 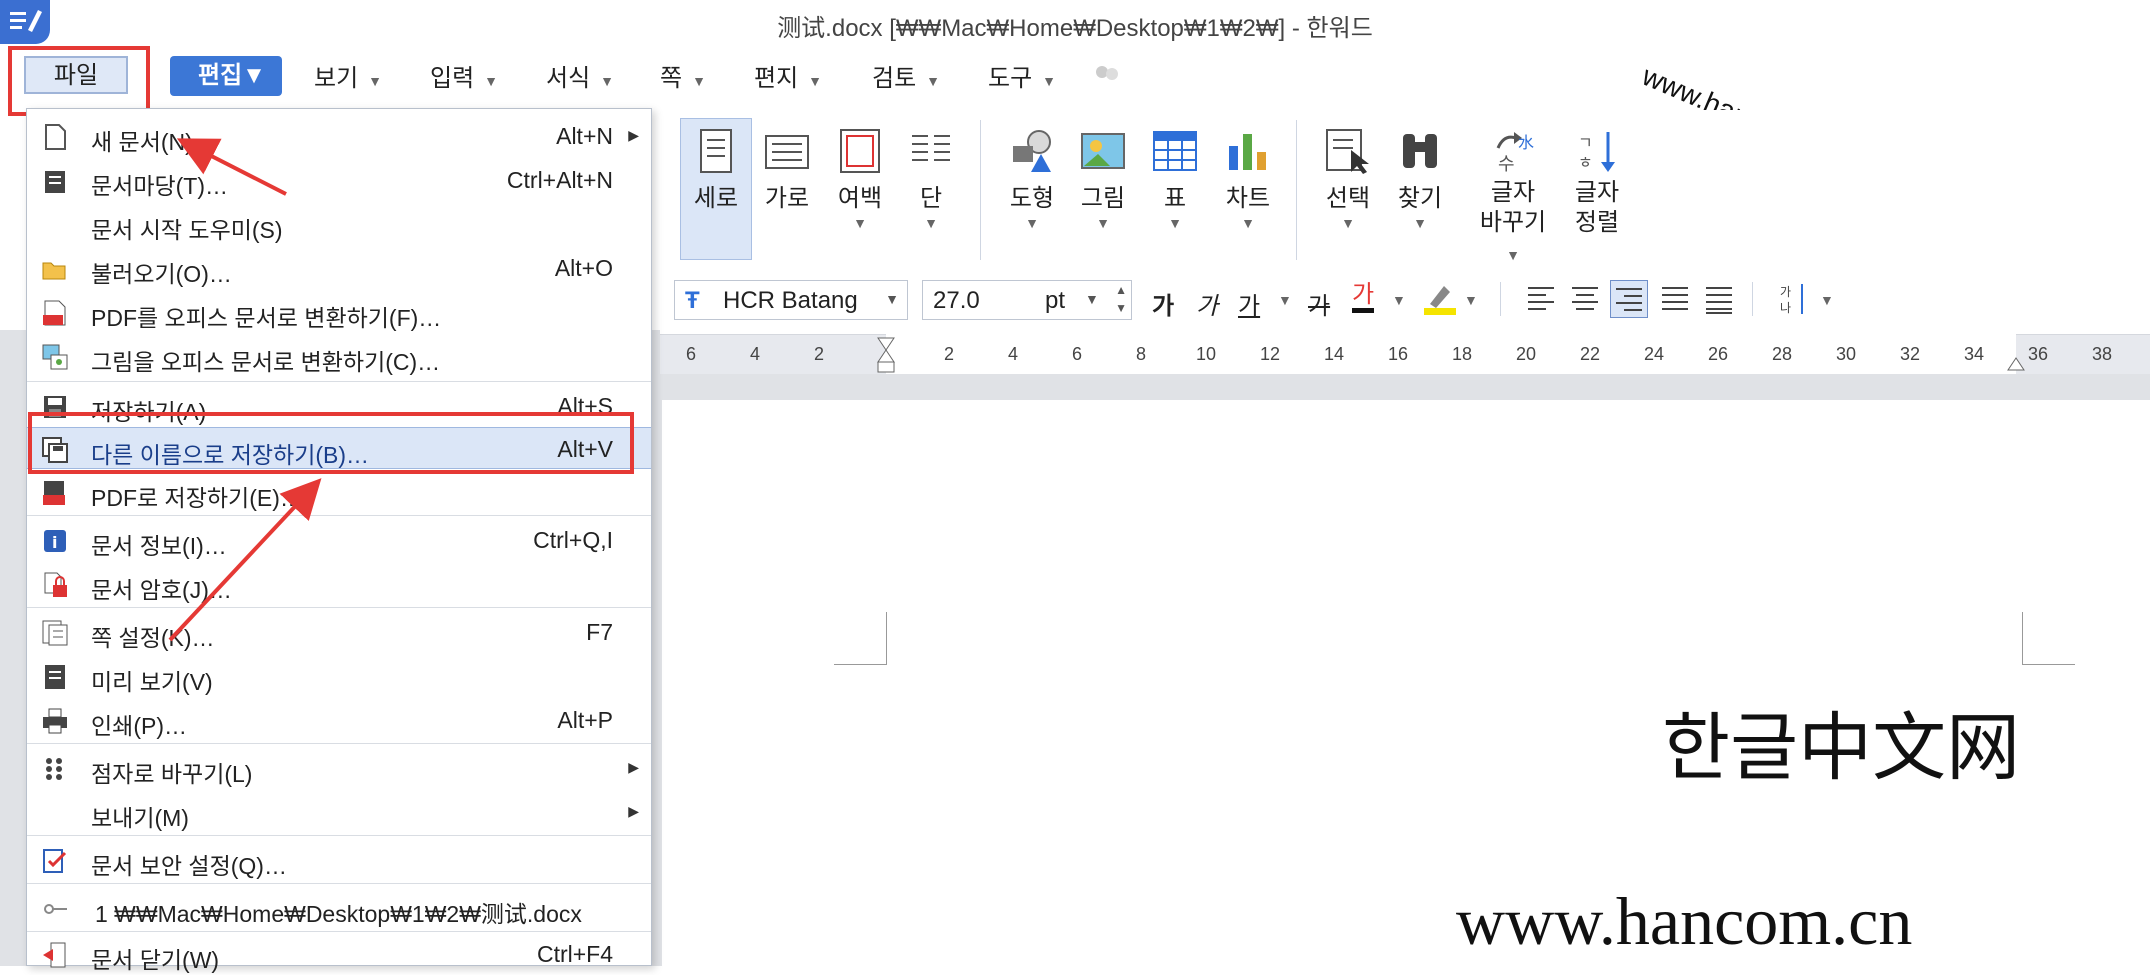 I want to click on arrow-to-save-as, so click(x=245, y=560).